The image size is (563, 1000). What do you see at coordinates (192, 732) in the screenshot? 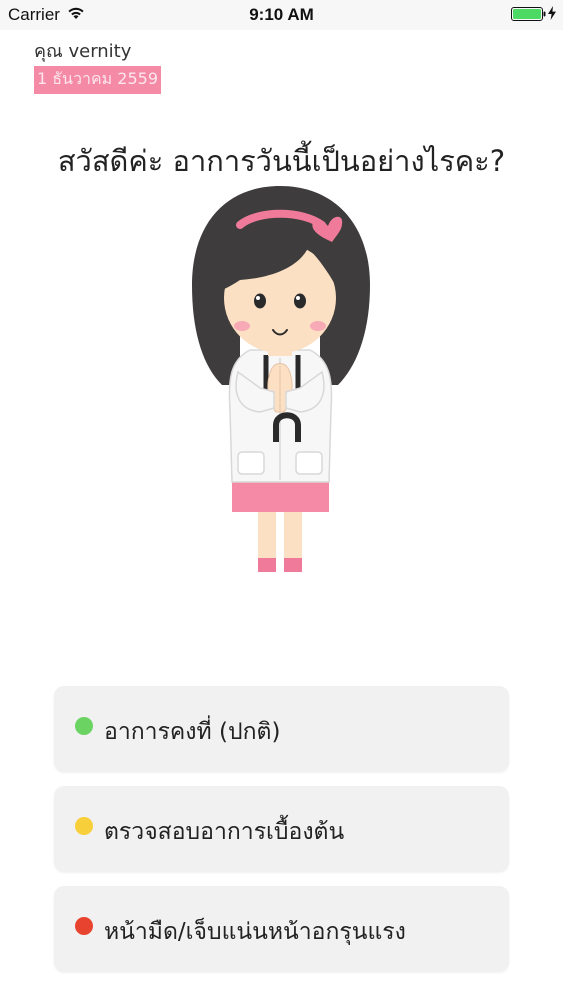
I see `option-label: อาการคงที่ (ปกติ)` at bounding box center [192, 732].